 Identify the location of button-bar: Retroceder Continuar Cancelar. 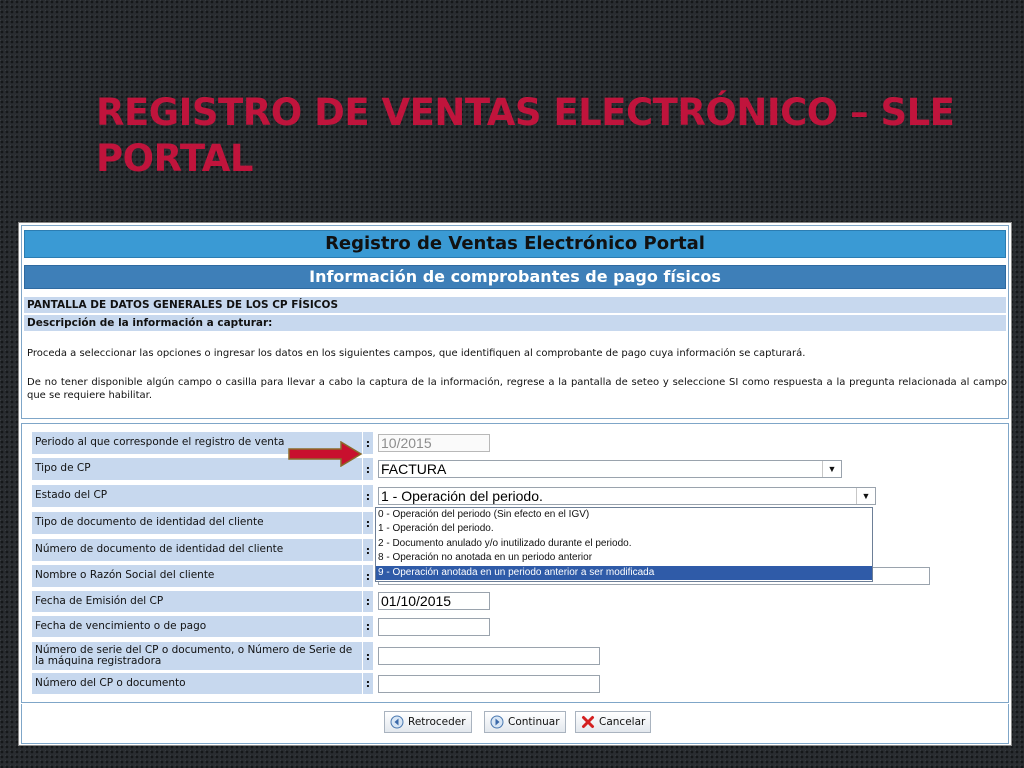
(515, 724).